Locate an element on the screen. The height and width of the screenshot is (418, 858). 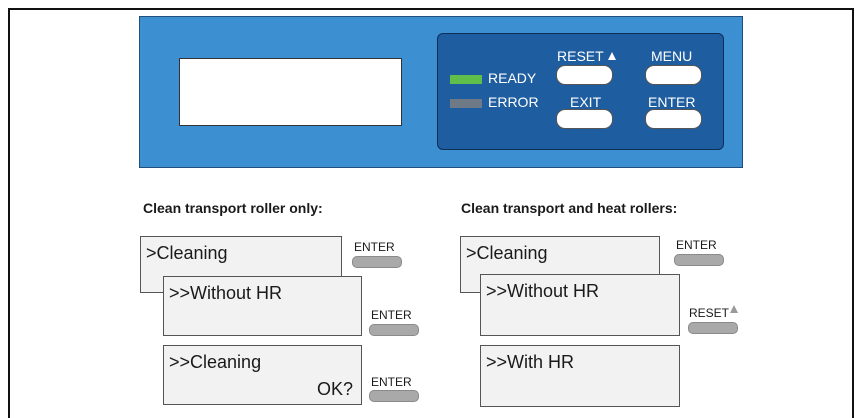
menu-button is located at coordinates (673, 75).